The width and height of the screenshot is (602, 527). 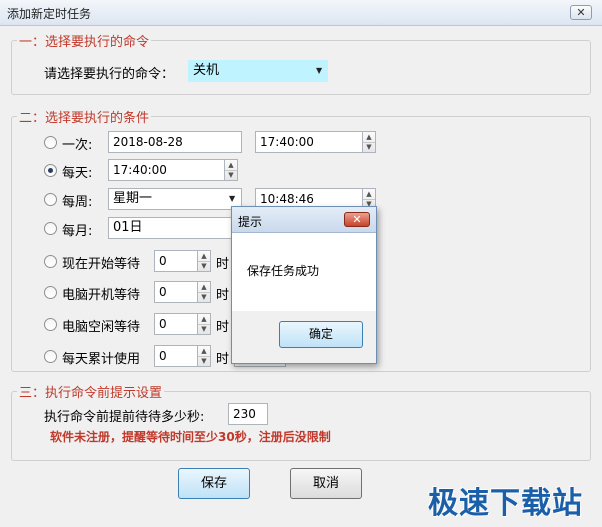 What do you see at coordinates (250, 222) in the screenshot?
I see `message-dialog-title: 提示` at bounding box center [250, 222].